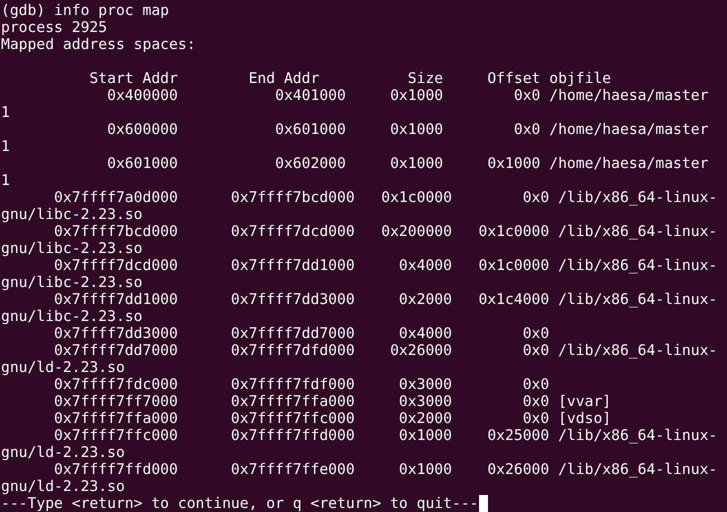 The width and height of the screenshot is (727, 512). I want to click on terminal-line: 0x400000 0x401000 0x1000 0x0 /home/haesa/master, so click(407, 95).